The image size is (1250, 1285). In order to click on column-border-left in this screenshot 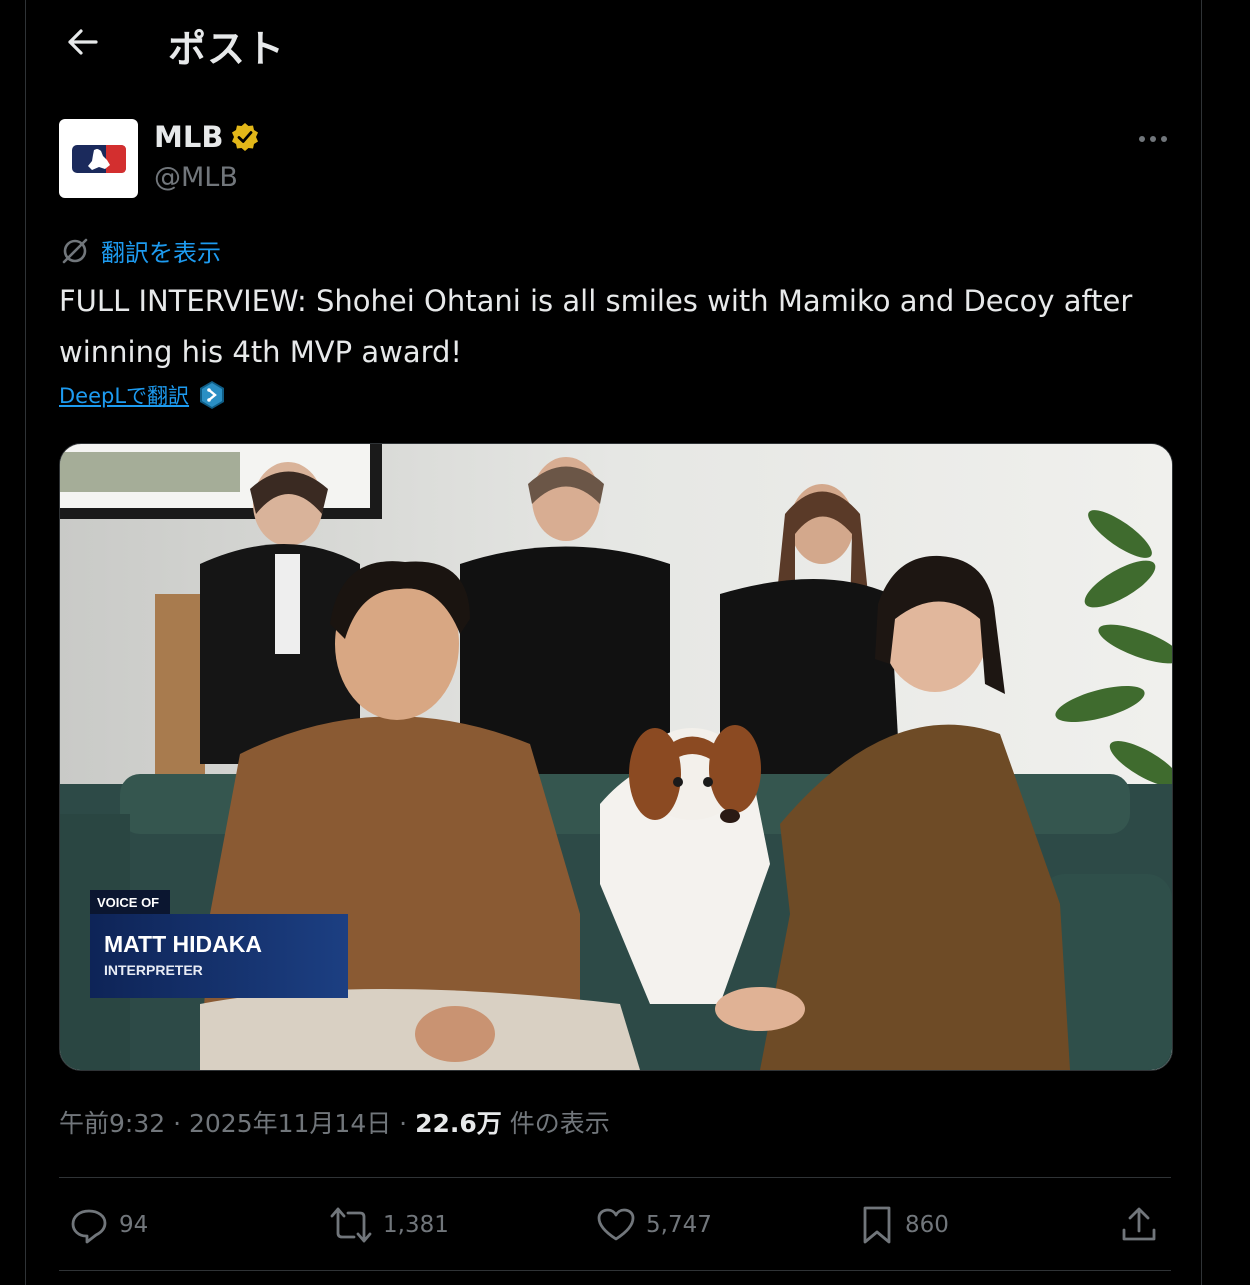, I will do `click(25, 642)`.